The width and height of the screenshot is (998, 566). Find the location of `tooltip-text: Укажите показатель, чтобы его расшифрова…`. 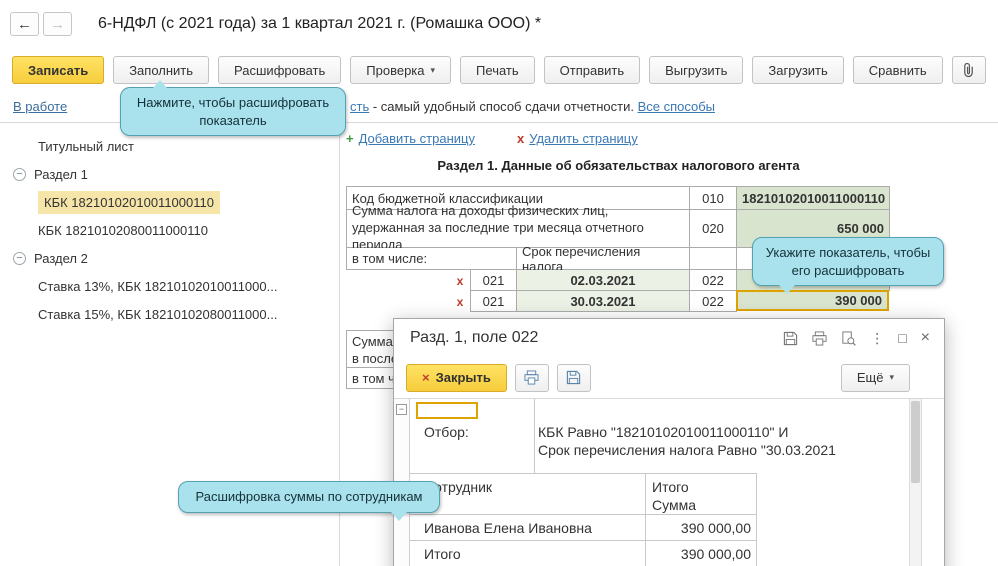

tooltip-text: Укажите показатель, чтобы его расшифрова… is located at coordinates (848, 261).